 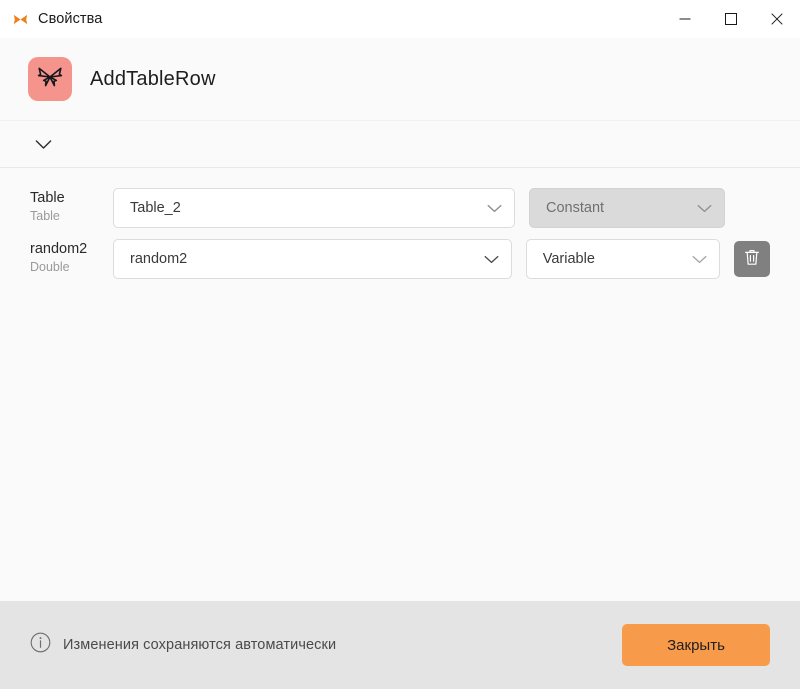 What do you see at coordinates (71, 206) in the screenshot?
I see `parameter-label-group: Table Table` at bounding box center [71, 206].